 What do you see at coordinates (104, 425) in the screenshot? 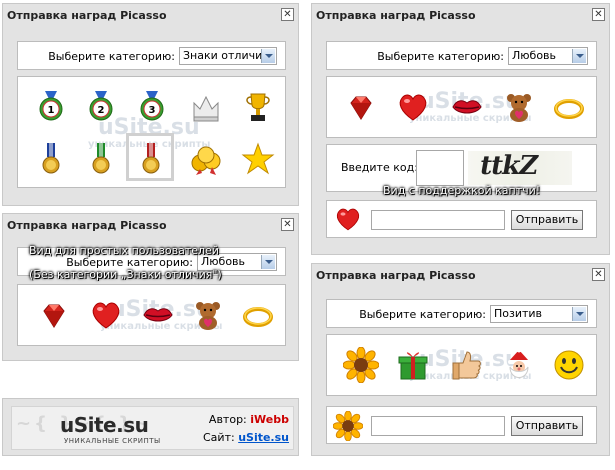
I see `footer-logo: uSite.su` at bounding box center [104, 425].